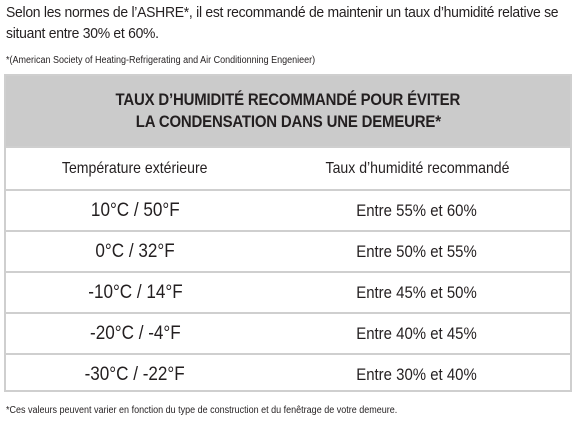 This screenshot has height=425, width=577. I want to click on intro-line-2: situant entre 30% et 60%., so click(82, 33).